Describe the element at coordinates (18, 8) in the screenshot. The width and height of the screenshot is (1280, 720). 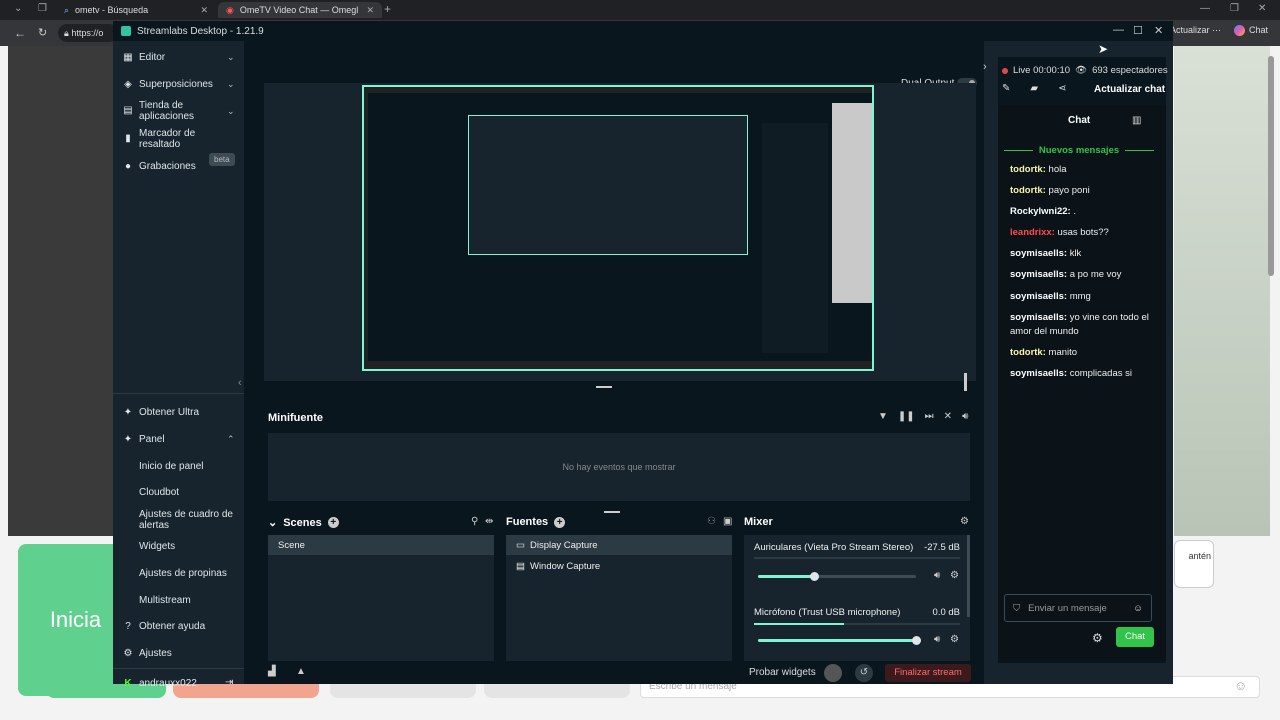
I see `tab-list-icon: ⌄` at that location.